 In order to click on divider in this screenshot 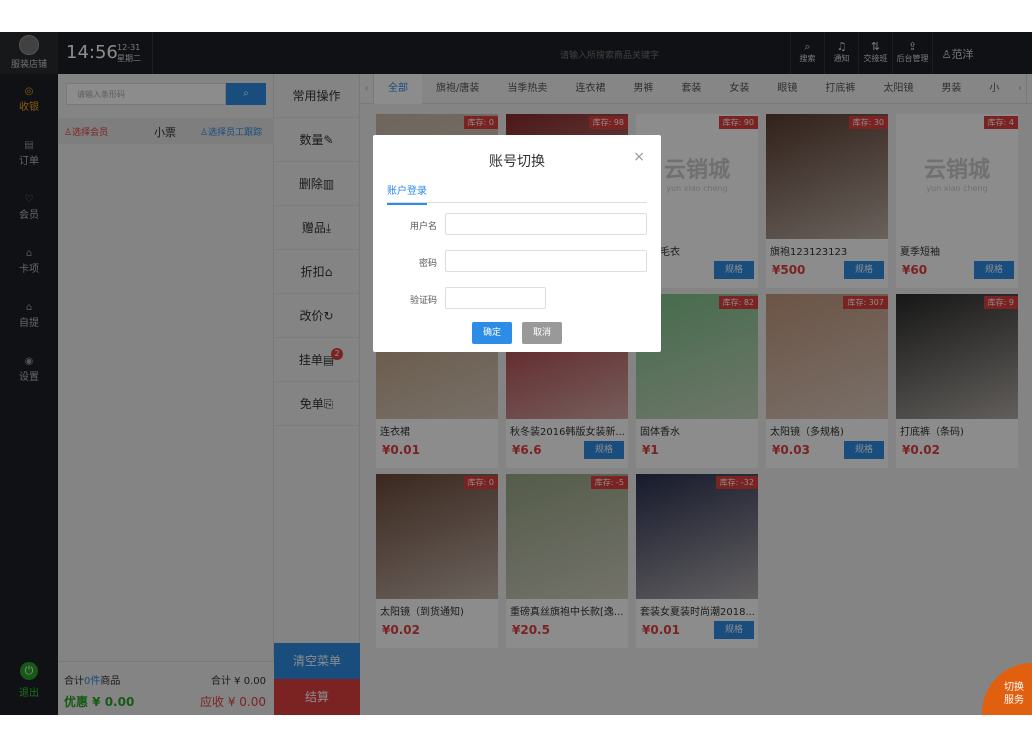, I will do `click(517, 202)`.